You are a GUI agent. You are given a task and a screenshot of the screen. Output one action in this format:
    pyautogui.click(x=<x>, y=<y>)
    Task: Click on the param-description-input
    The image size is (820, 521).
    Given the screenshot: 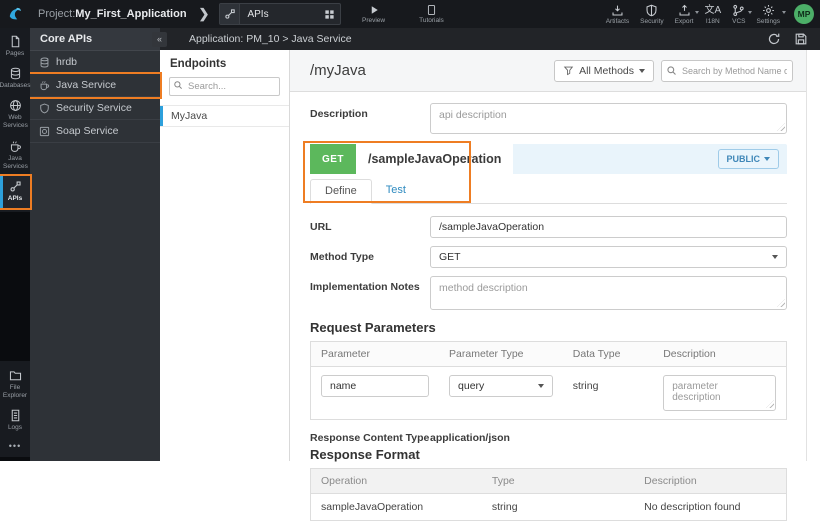 What is the action you would take?
    pyautogui.click(x=719, y=393)
    